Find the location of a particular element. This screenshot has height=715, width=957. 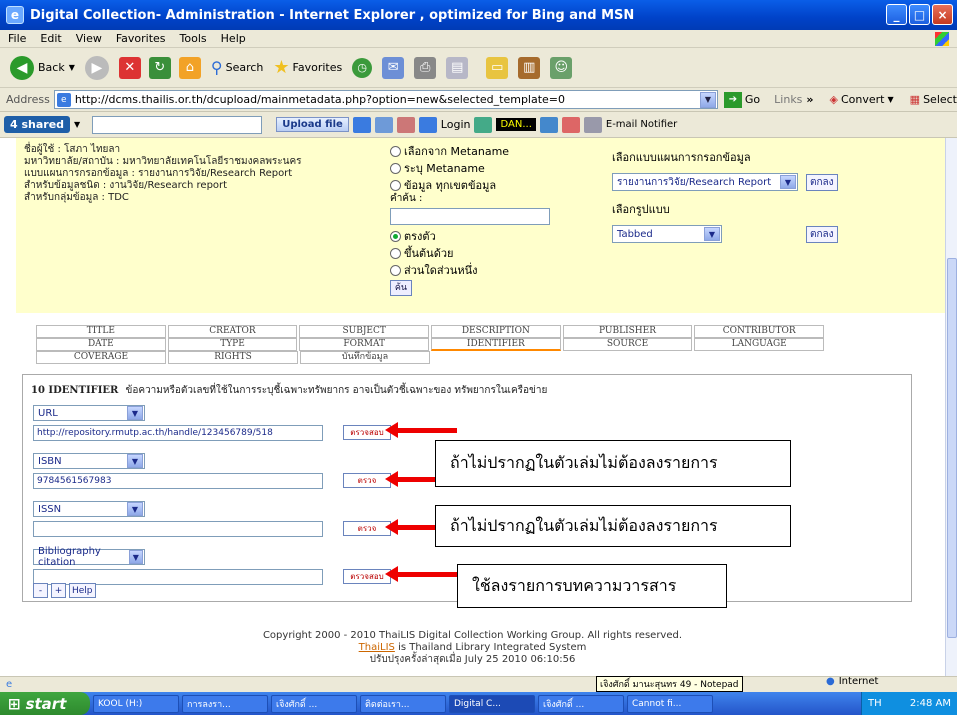

tab-language: LANGUAGE is located at coordinates (759, 344).